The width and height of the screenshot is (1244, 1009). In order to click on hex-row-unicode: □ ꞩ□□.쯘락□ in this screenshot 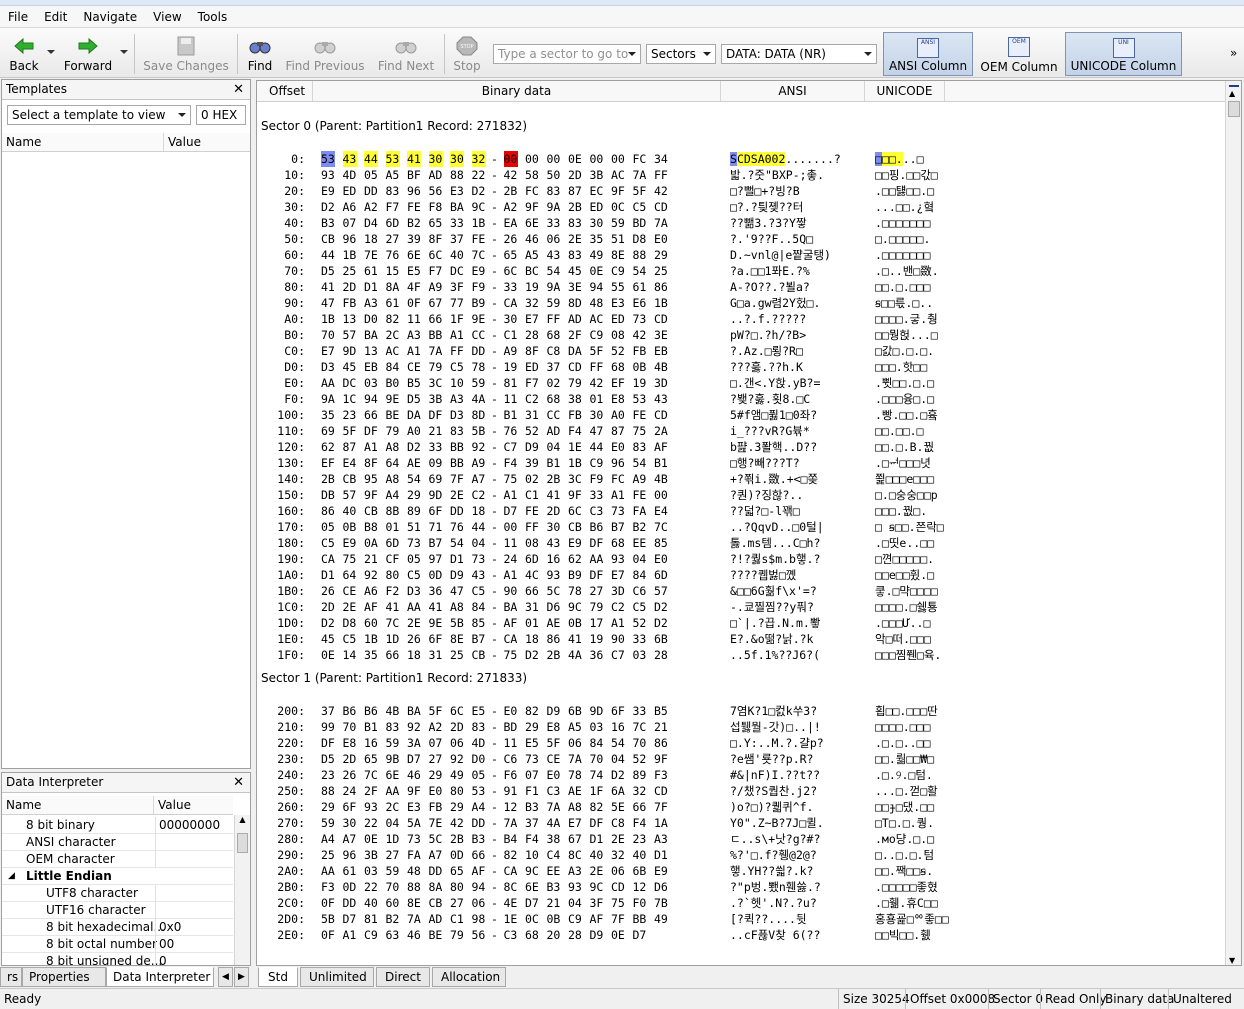, I will do `click(909, 527)`.